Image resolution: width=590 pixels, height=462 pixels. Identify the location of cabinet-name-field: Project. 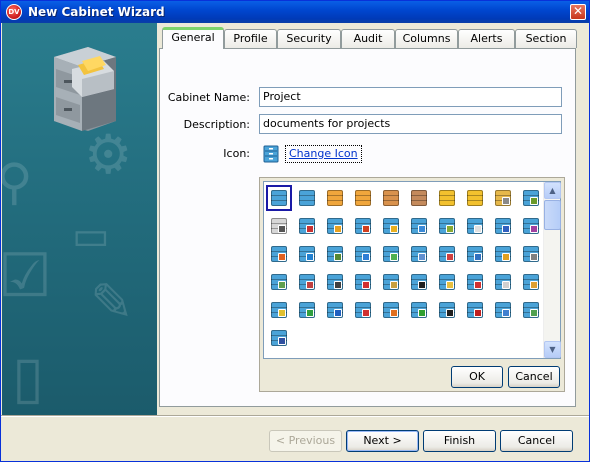
(410, 97).